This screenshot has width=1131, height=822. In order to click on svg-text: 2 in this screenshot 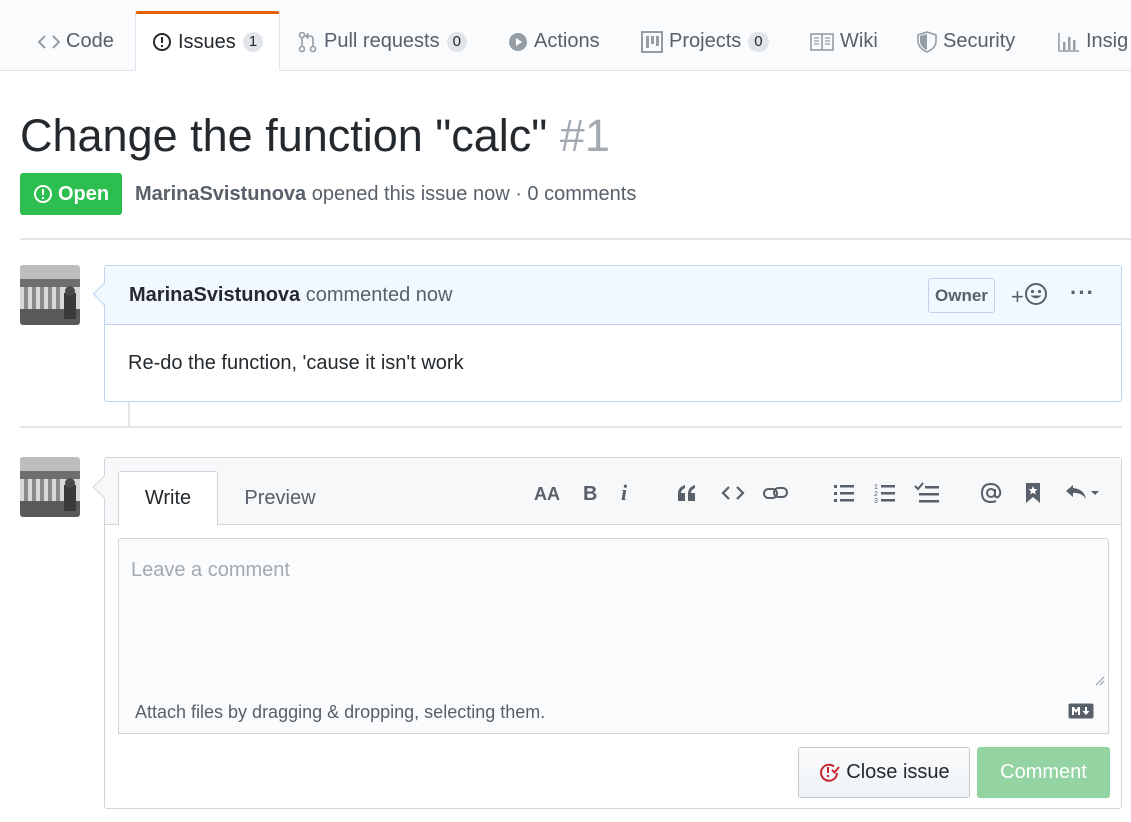, I will do `click(876, 494)`.